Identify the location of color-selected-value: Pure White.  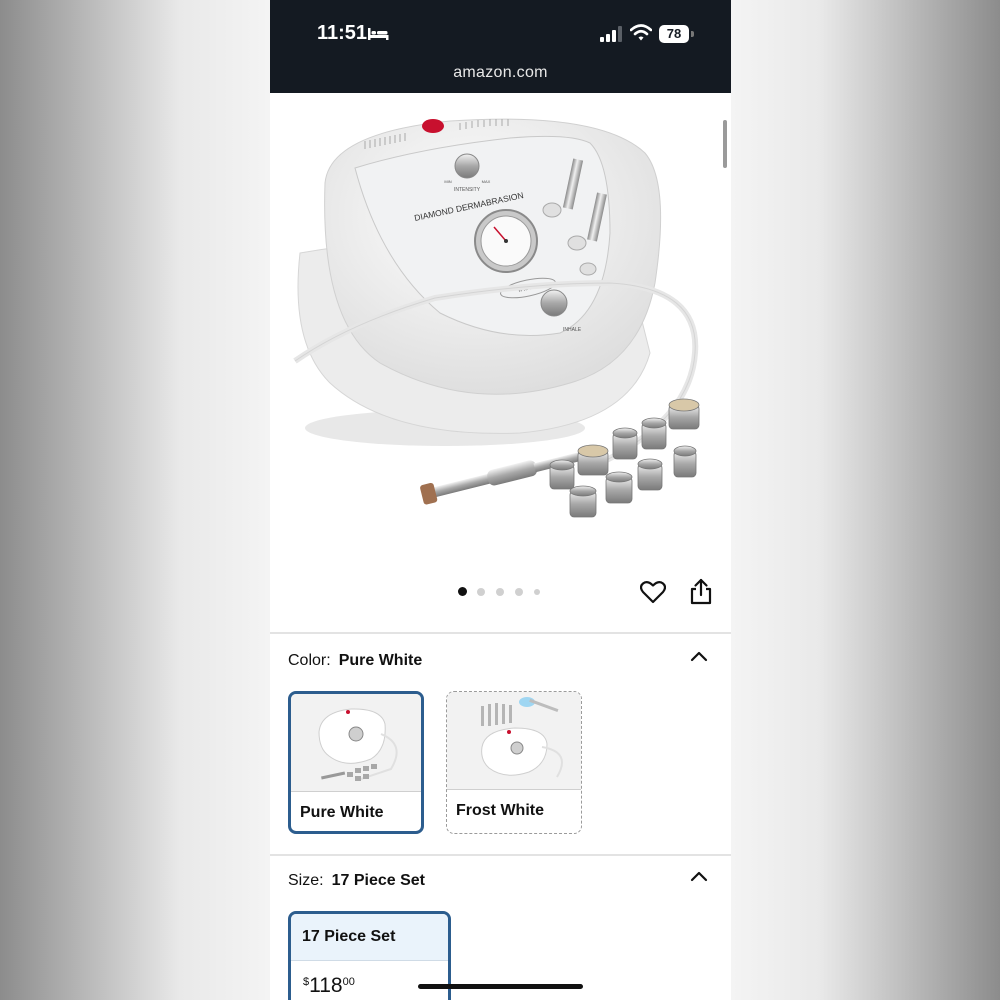
(380, 660).